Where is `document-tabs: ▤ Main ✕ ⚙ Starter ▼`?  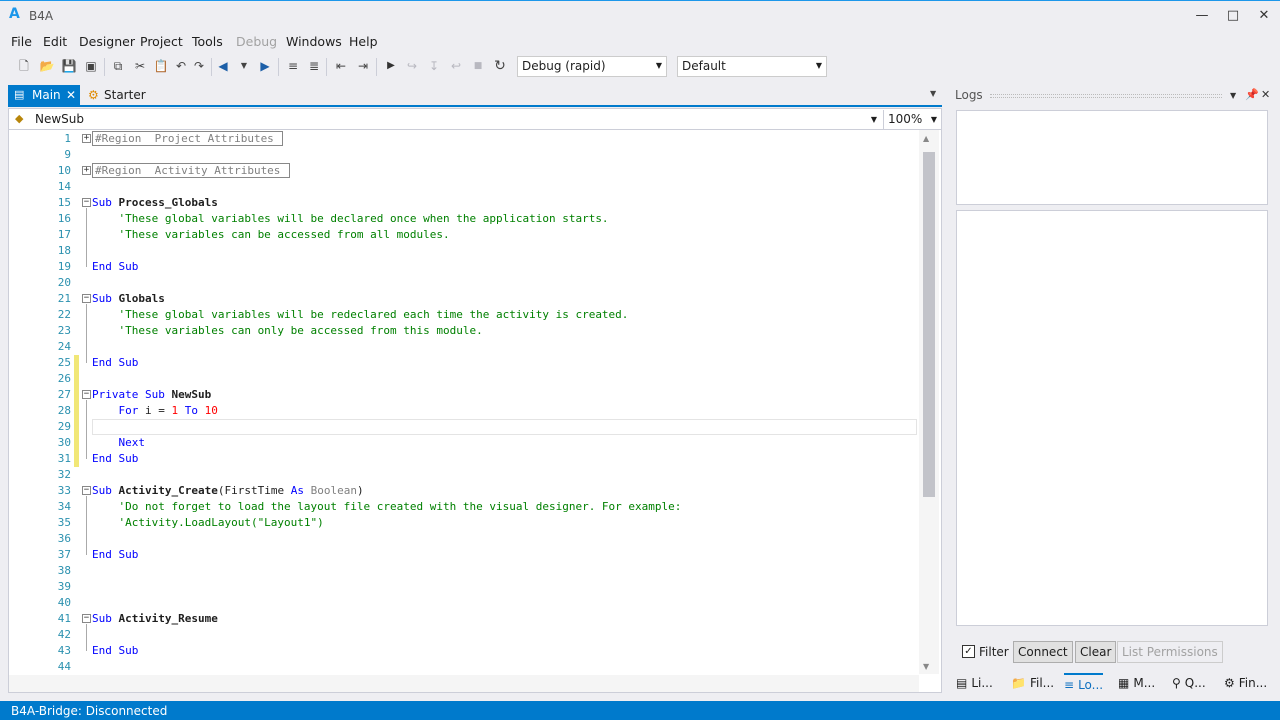 document-tabs: ▤ Main ✕ ⚙ Starter ▼ is located at coordinates (475, 96).